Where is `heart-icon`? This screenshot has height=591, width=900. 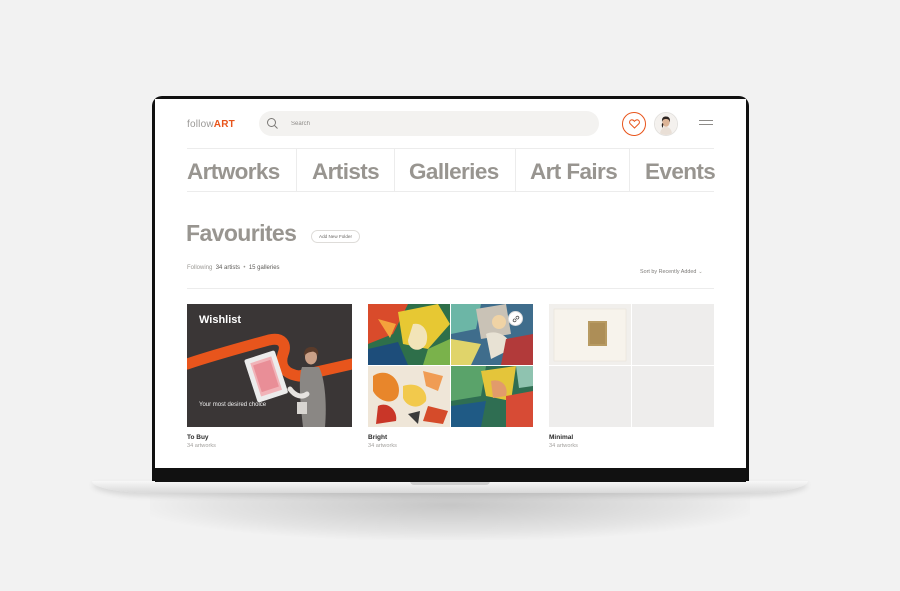
heart-icon is located at coordinates (634, 124).